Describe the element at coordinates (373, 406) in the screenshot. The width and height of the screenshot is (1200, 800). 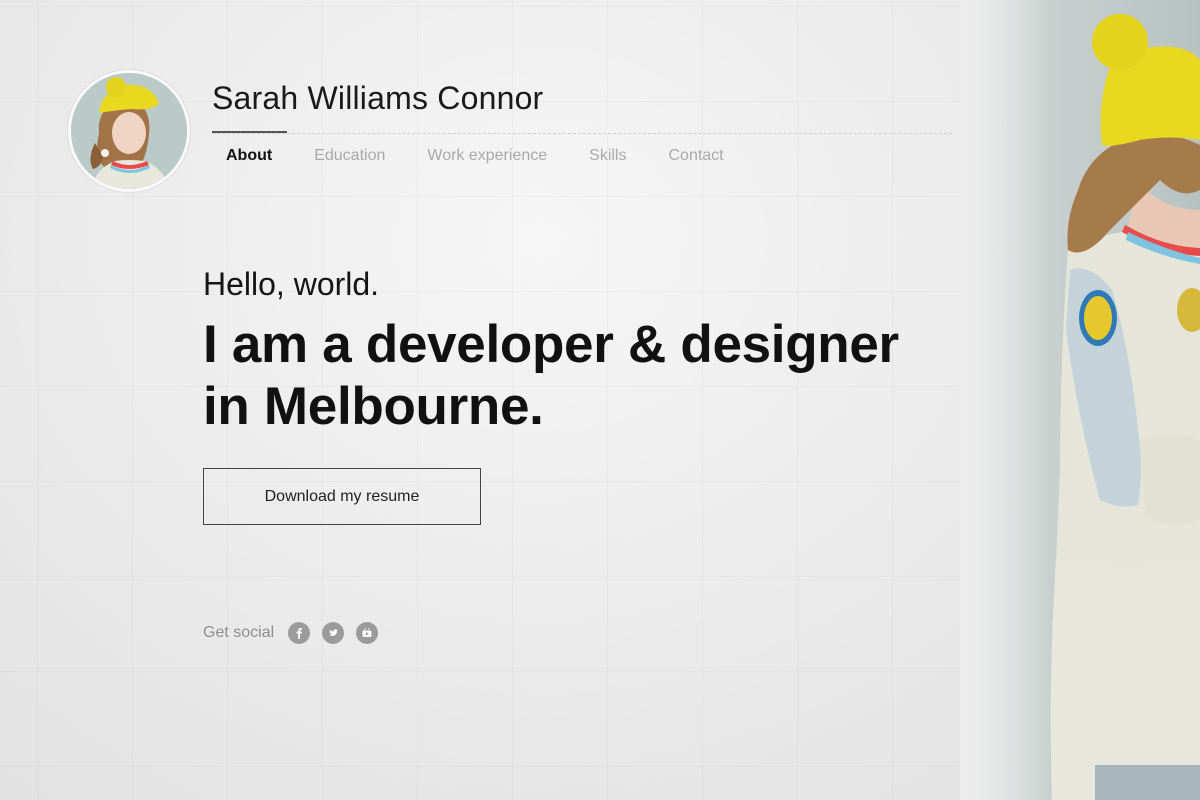
I see `hero-headline-line2: in Melbourne.` at that location.